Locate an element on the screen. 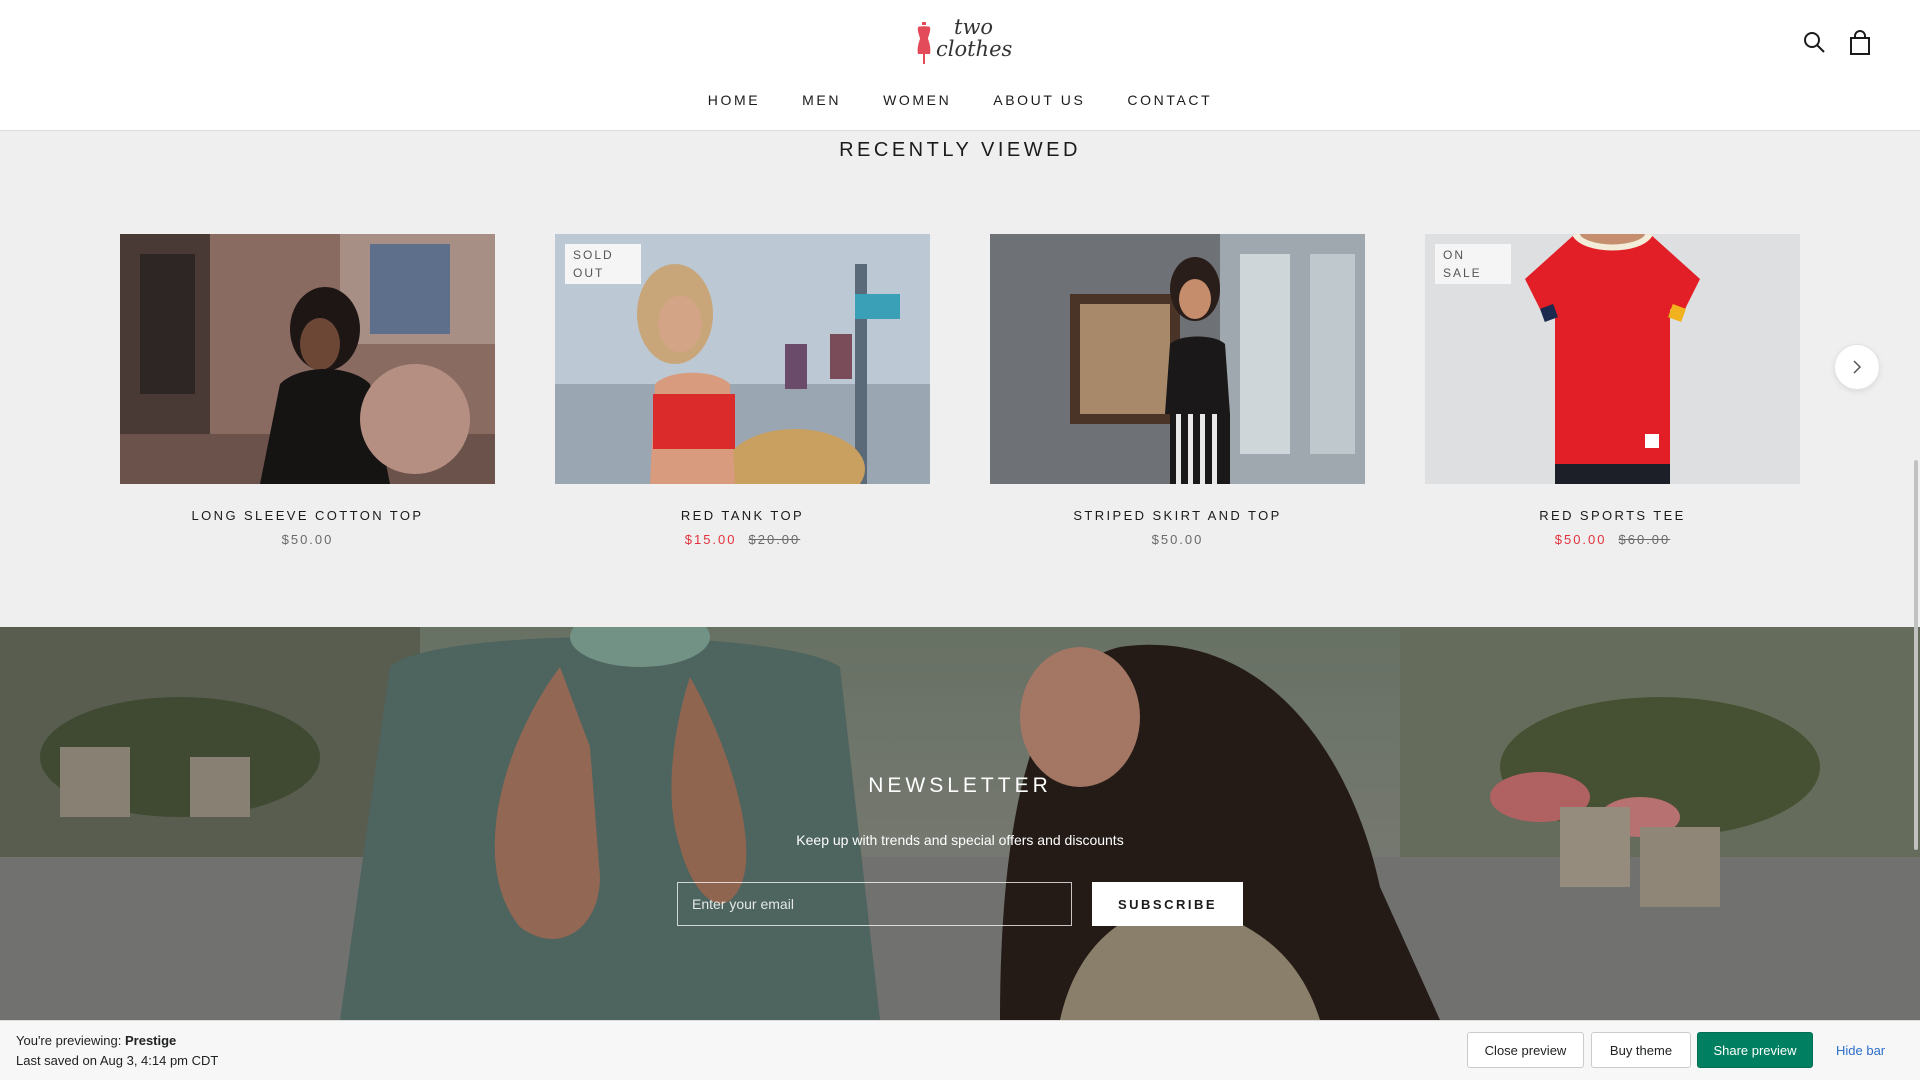  product-card: STRIPED SKIRT AND TOP $50.00 is located at coordinates (1177, 390).